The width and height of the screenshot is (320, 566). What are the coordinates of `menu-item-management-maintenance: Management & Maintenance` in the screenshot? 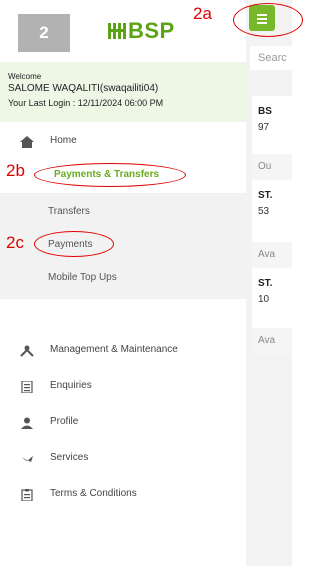 It's located at (123, 351).